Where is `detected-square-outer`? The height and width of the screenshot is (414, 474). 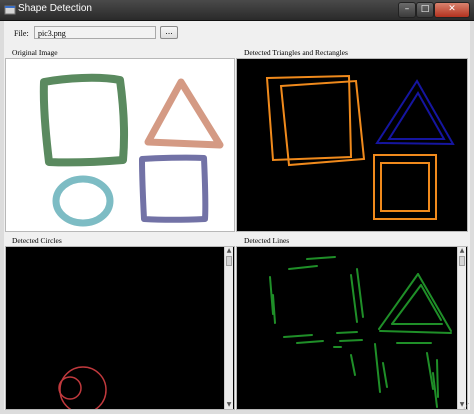
detected-square-outer is located at coordinates (405, 187).